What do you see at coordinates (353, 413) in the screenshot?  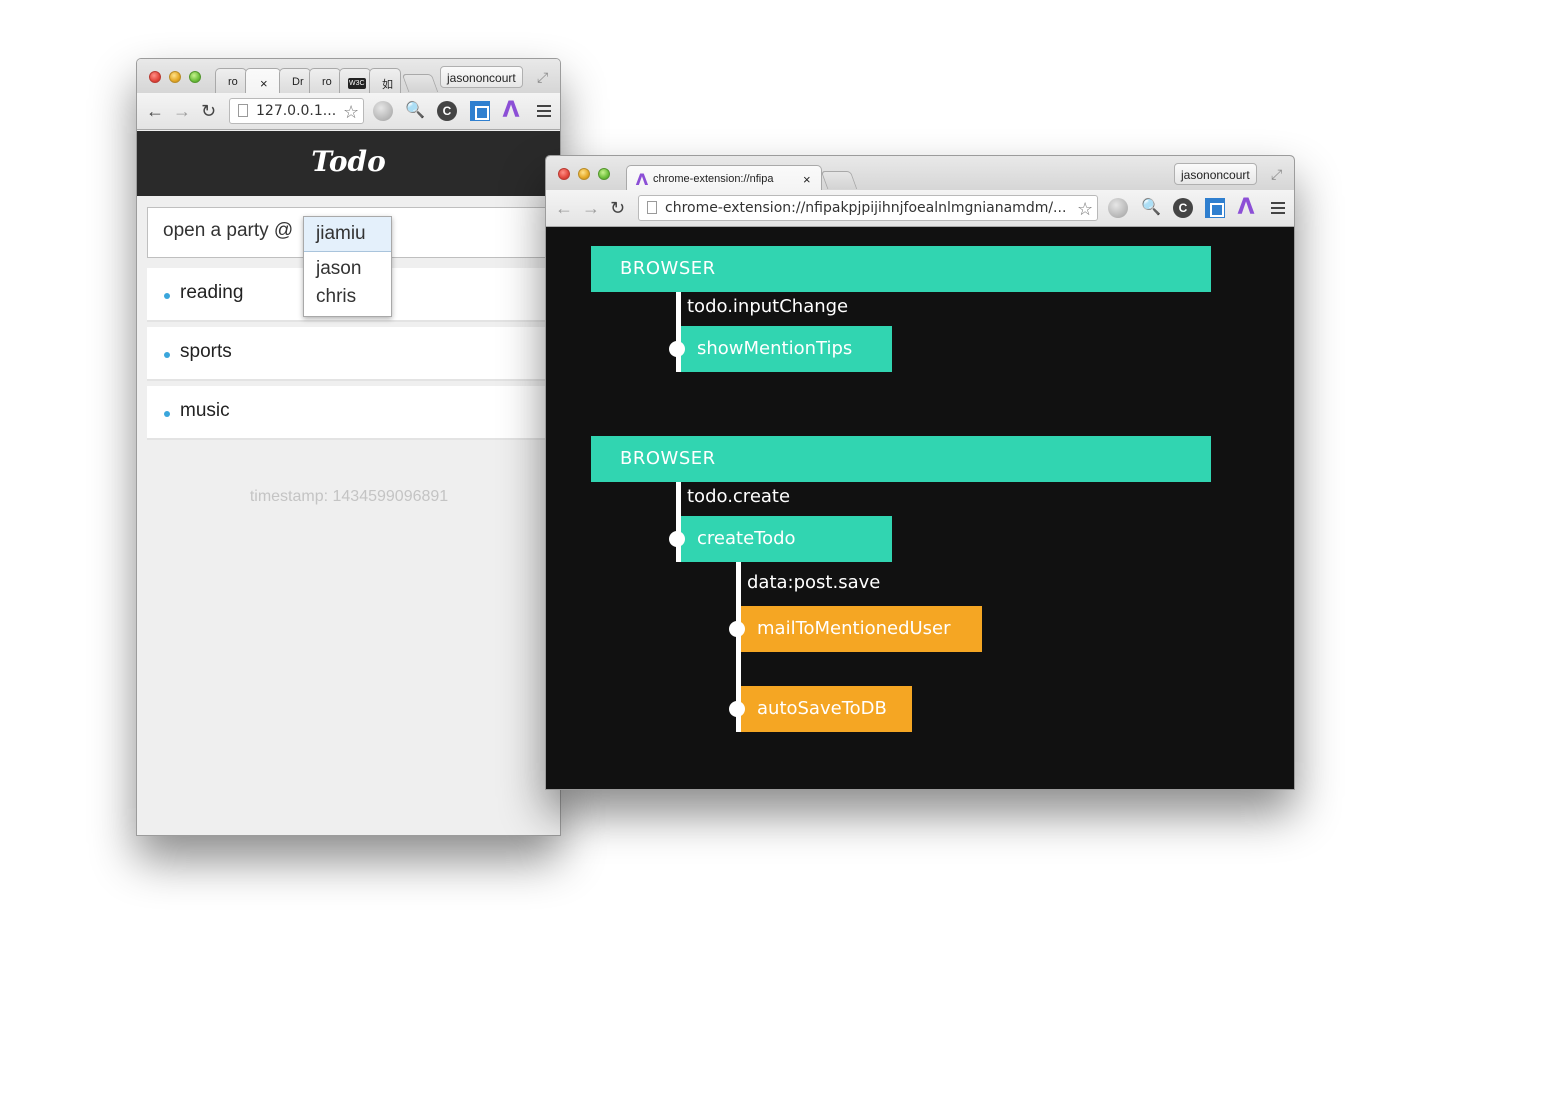 I see `todo-item: music` at bounding box center [353, 413].